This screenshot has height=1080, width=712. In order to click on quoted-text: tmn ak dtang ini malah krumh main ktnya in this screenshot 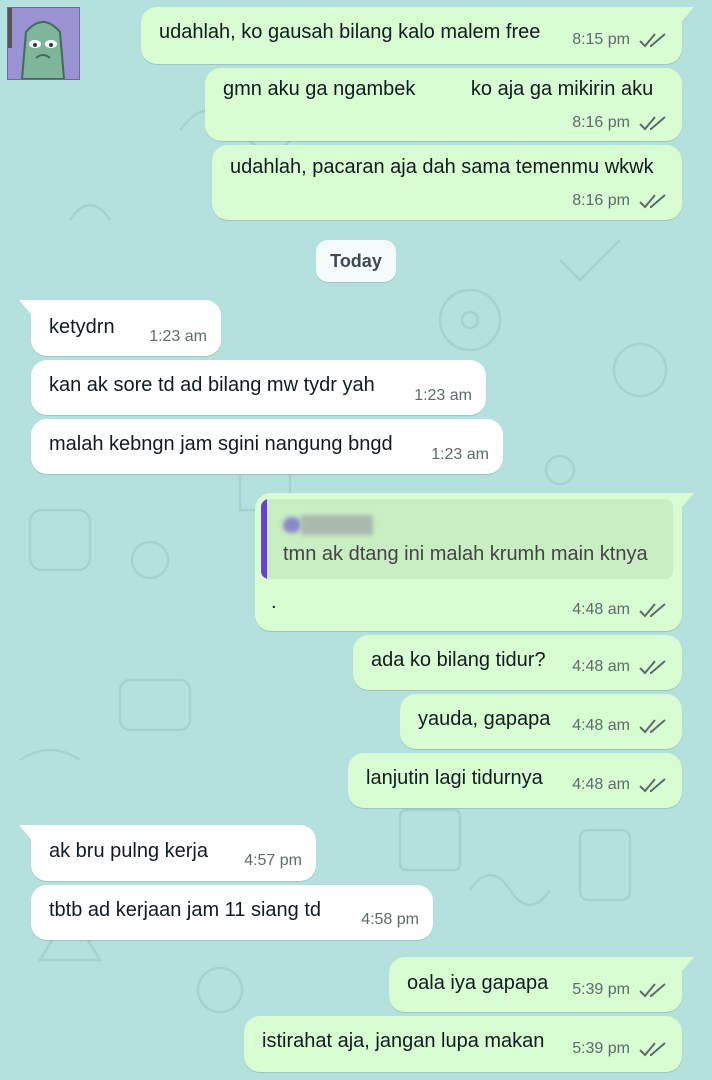, I will do `click(465, 554)`.